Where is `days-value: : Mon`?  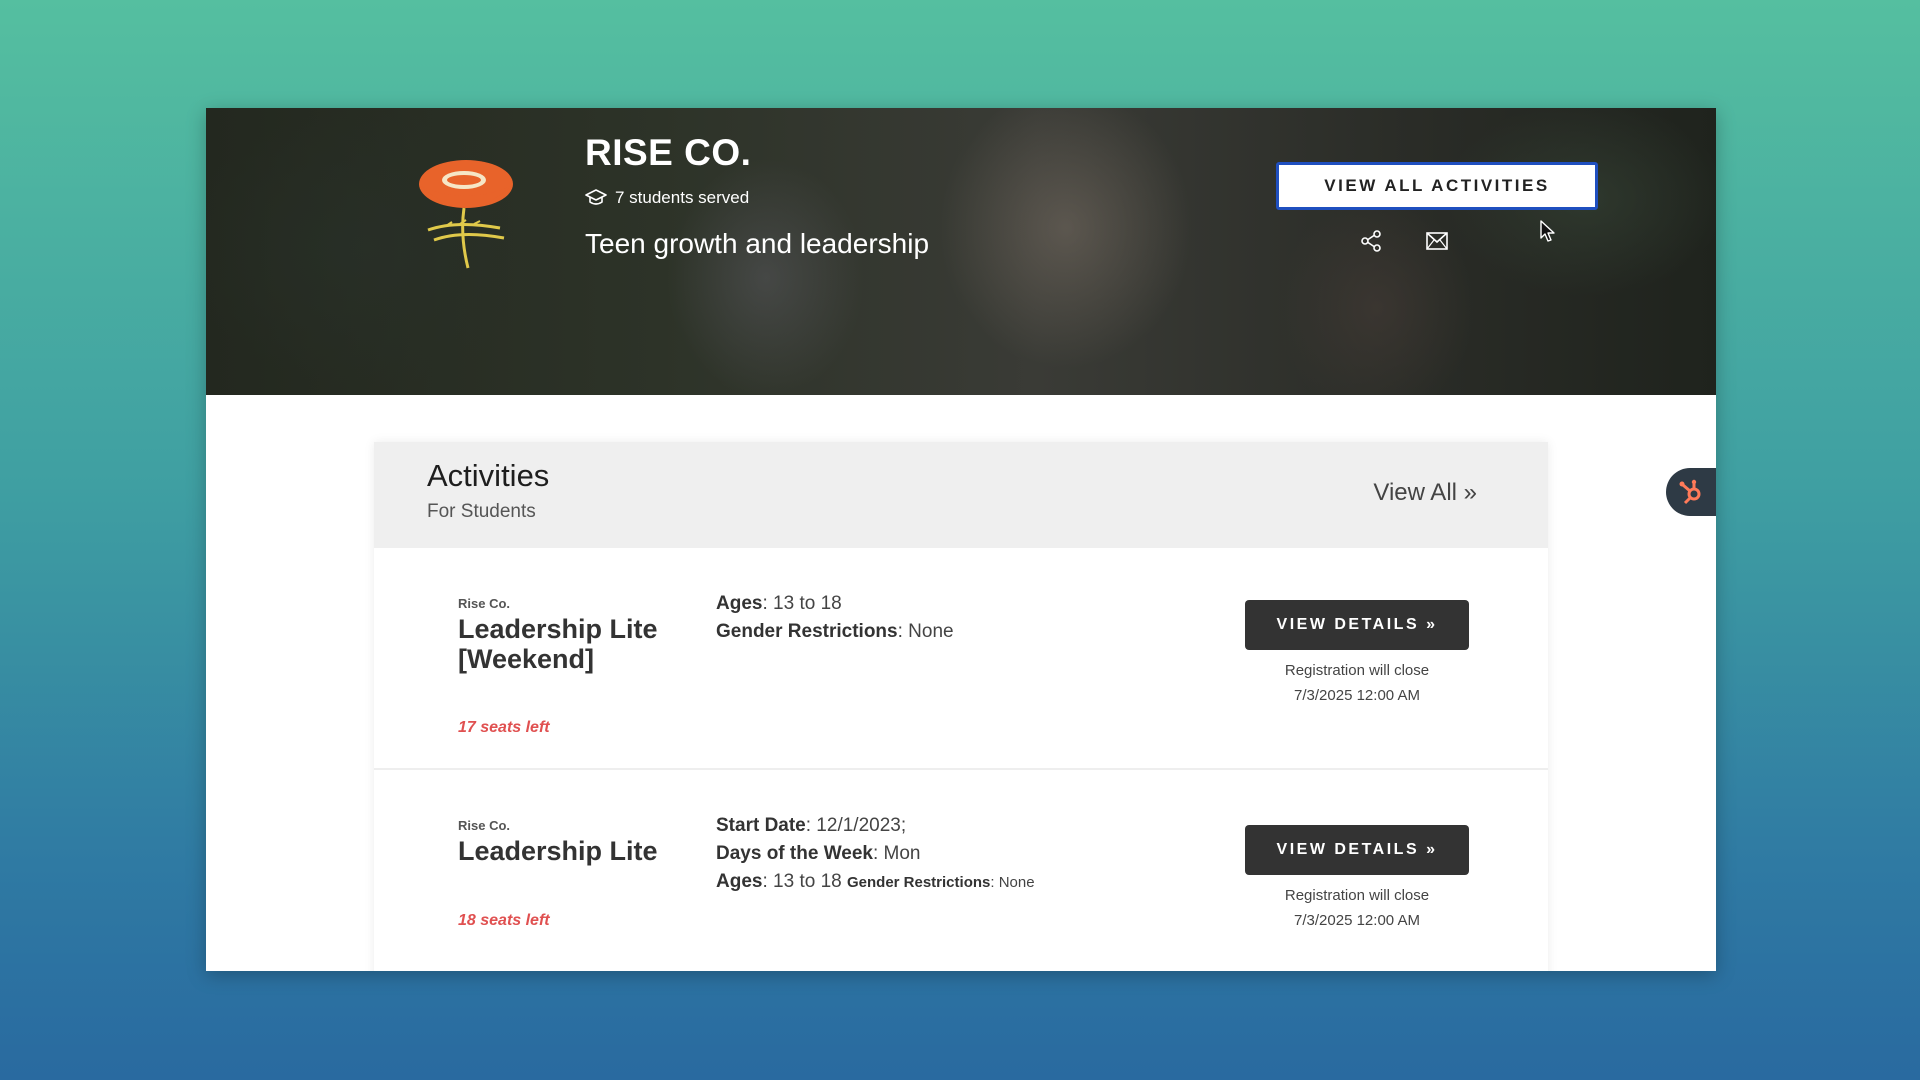 days-value: : Mon is located at coordinates (896, 853).